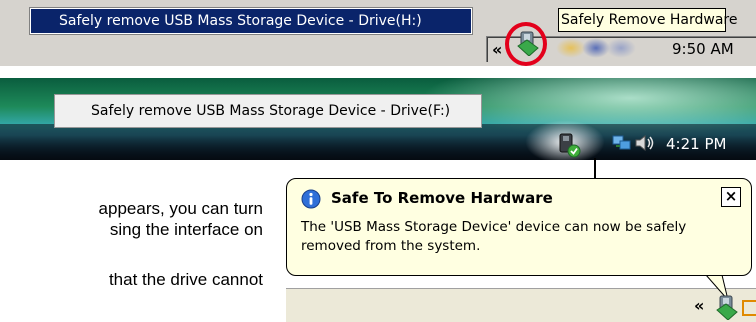 This screenshot has height=322, width=756. I want to click on highlight-circle, so click(526, 44).